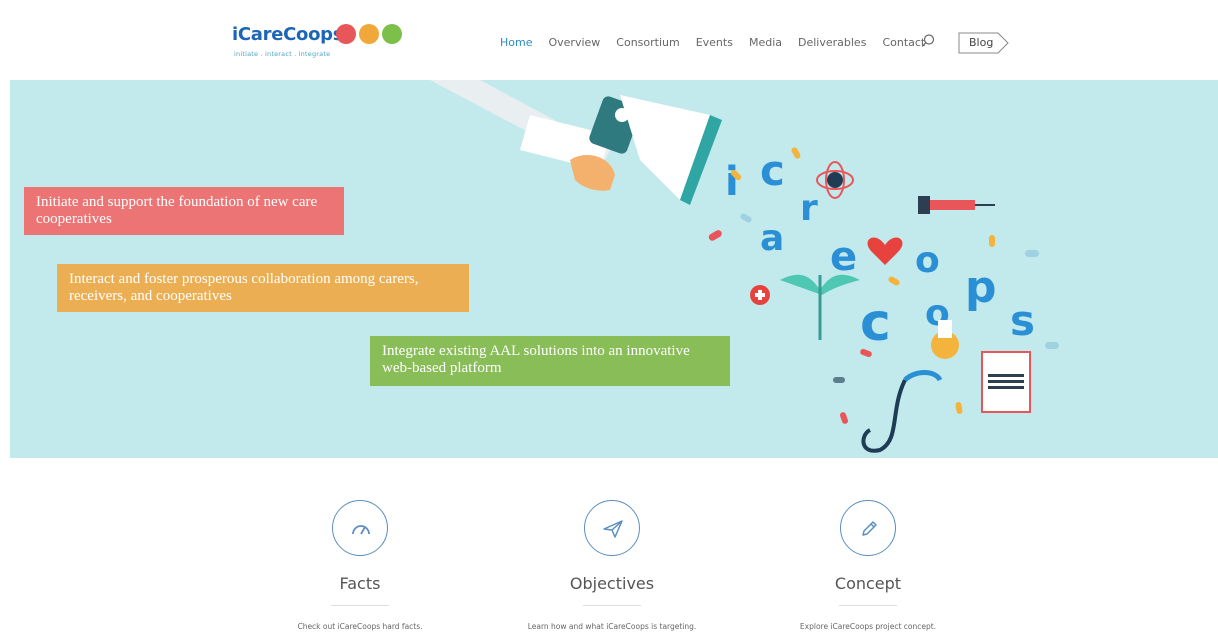 Image resolution: width=1218 pixels, height=634 pixels. What do you see at coordinates (928, 41) in the screenshot?
I see `search-icon` at bounding box center [928, 41].